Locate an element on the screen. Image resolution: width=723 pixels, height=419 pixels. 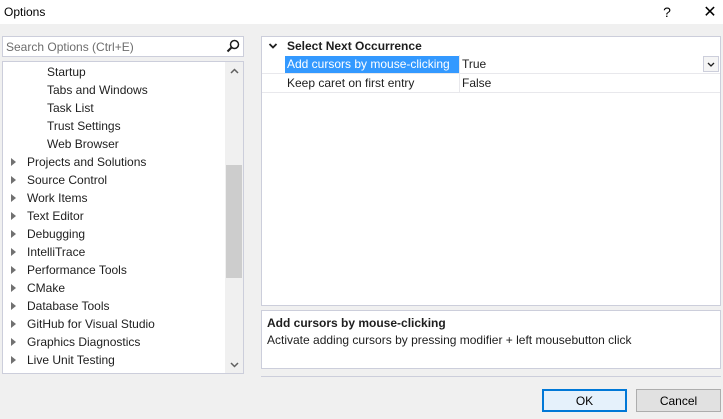
tree-item-label: NuGet Package Manager is located at coordinates (94, 371).